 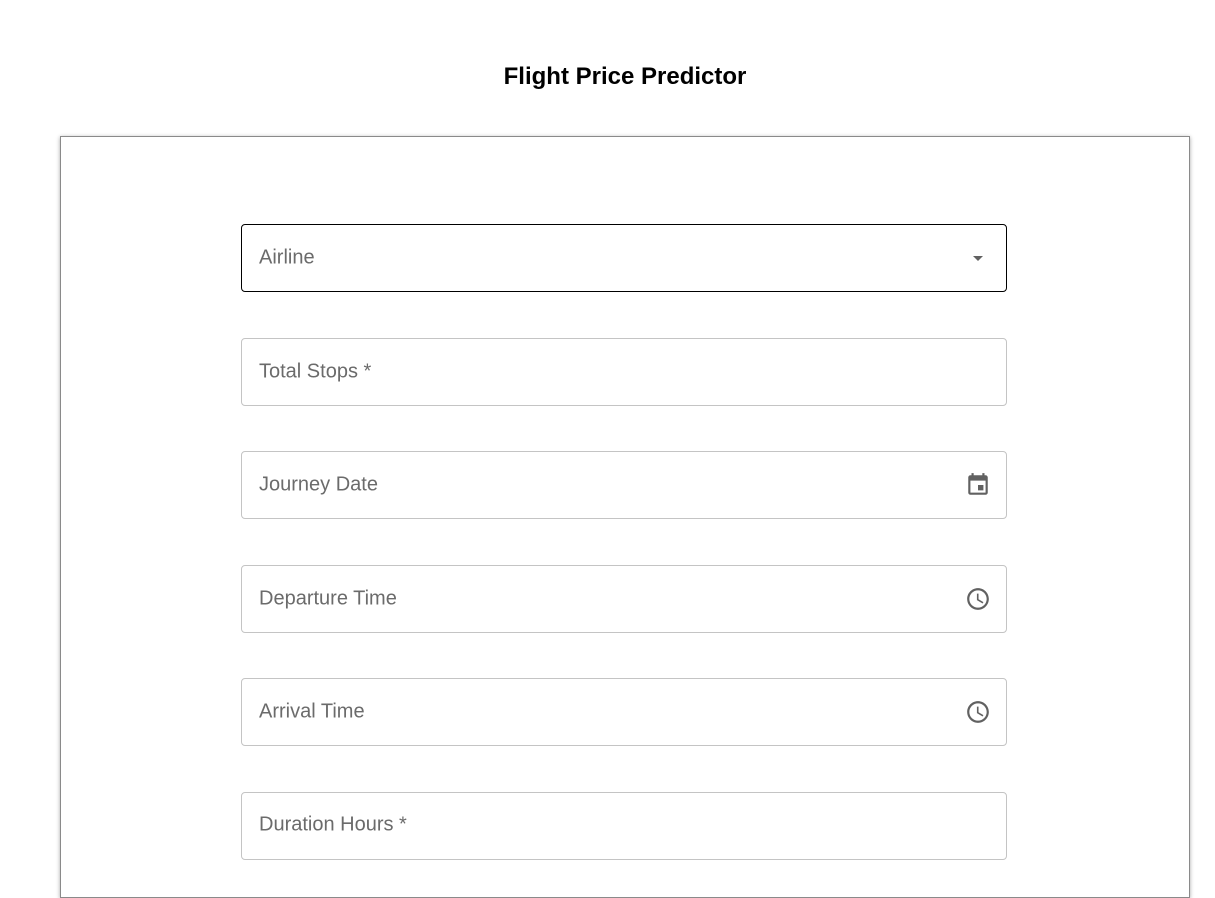 What do you see at coordinates (333, 824) in the screenshot?
I see `duration-hours-label: Duration Hours *` at bounding box center [333, 824].